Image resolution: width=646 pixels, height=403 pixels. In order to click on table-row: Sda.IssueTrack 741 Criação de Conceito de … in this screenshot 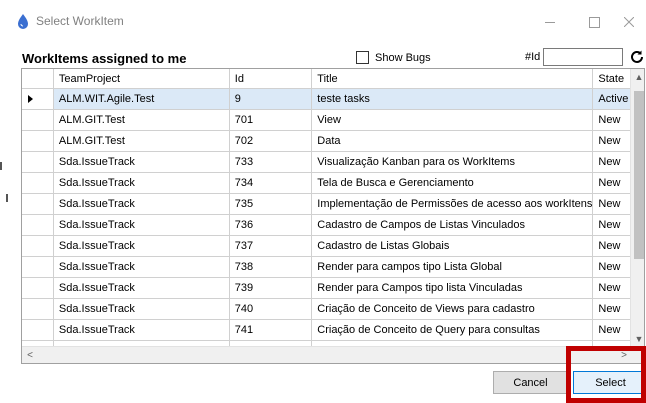, I will do `click(333, 330)`.